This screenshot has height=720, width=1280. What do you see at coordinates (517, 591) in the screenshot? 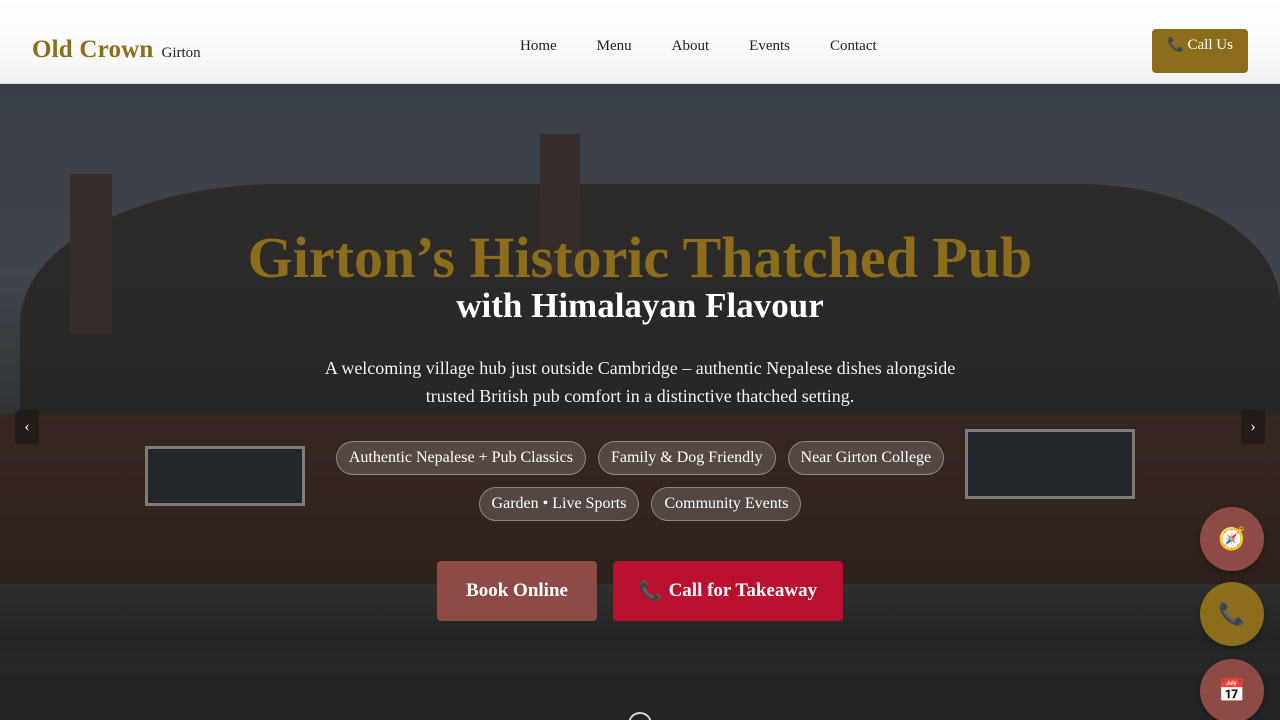
I see `book-online-button: Book Online` at bounding box center [517, 591].